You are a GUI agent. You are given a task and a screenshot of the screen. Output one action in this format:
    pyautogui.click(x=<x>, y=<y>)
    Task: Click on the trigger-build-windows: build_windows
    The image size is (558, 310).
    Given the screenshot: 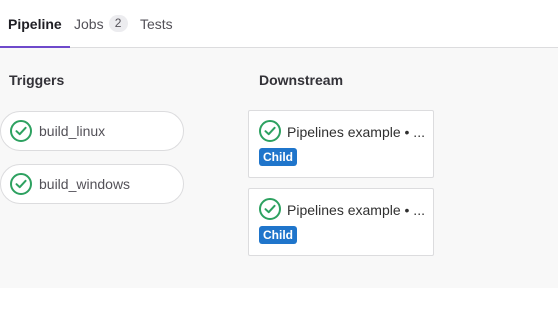 What is the action you would take?
    pyautogui.click(x=92, y=184)
    